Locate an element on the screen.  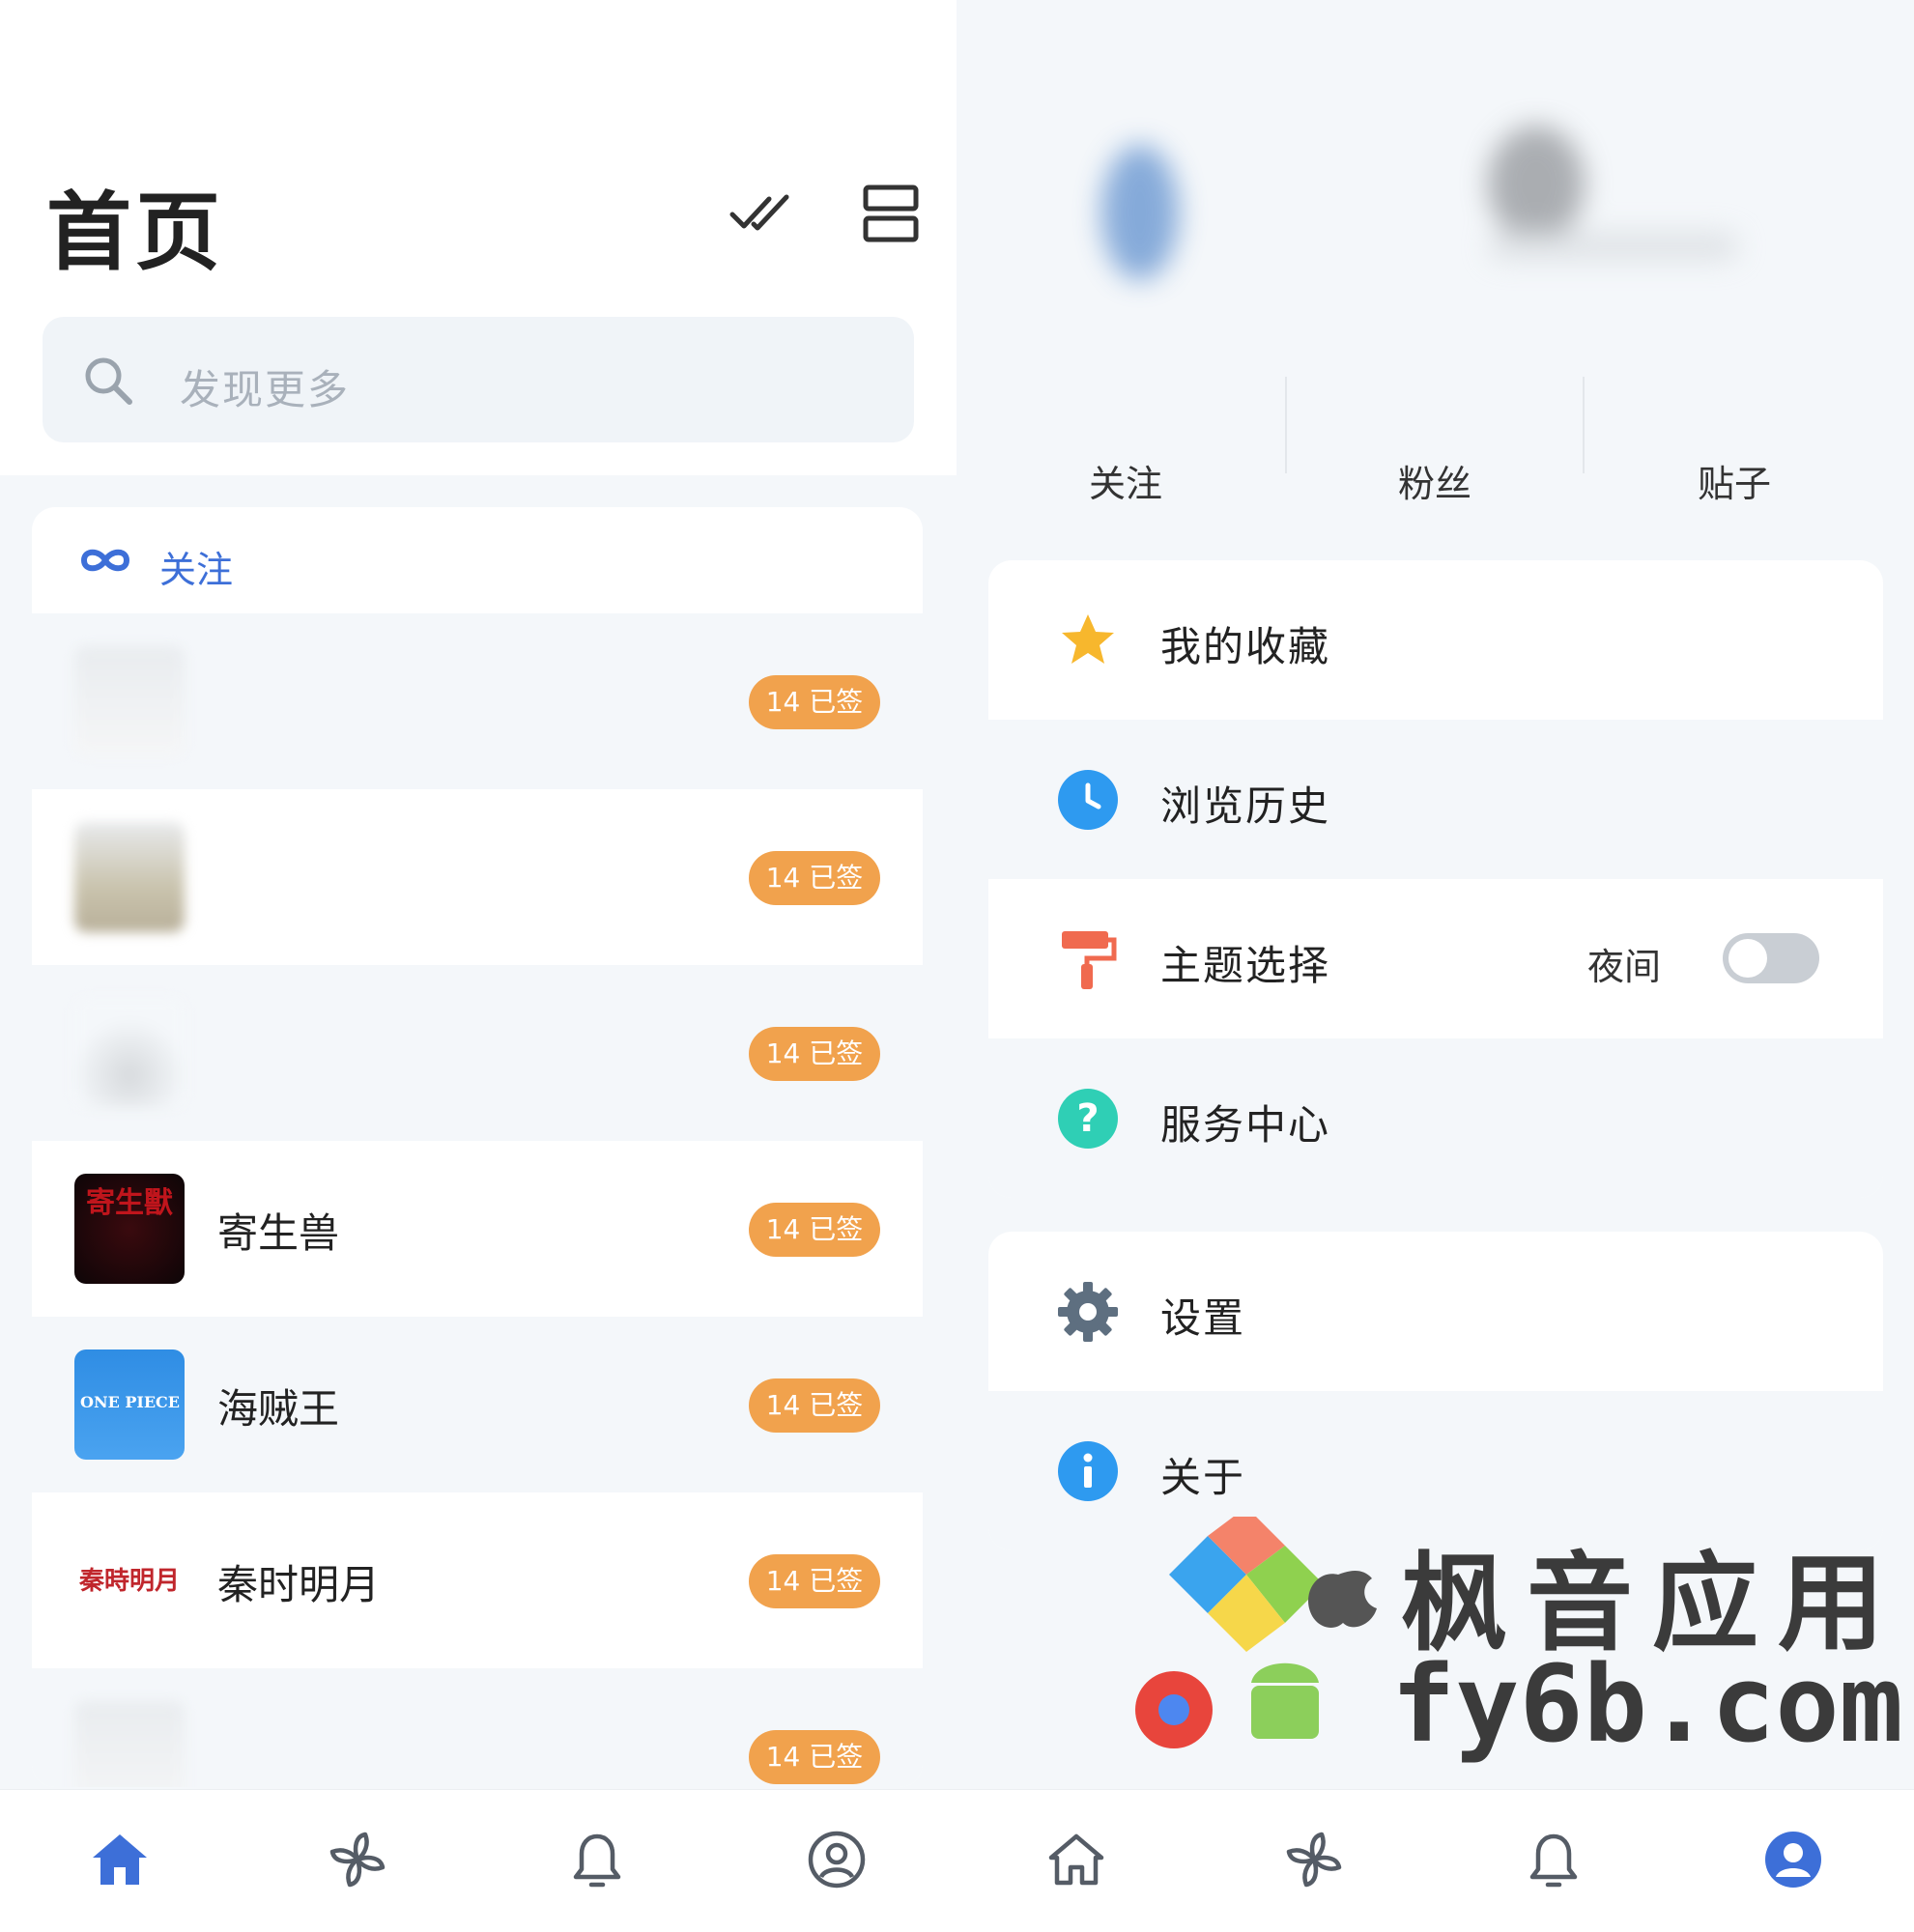
menu-settings: 设置 is located at coordinates (1435, 1311).